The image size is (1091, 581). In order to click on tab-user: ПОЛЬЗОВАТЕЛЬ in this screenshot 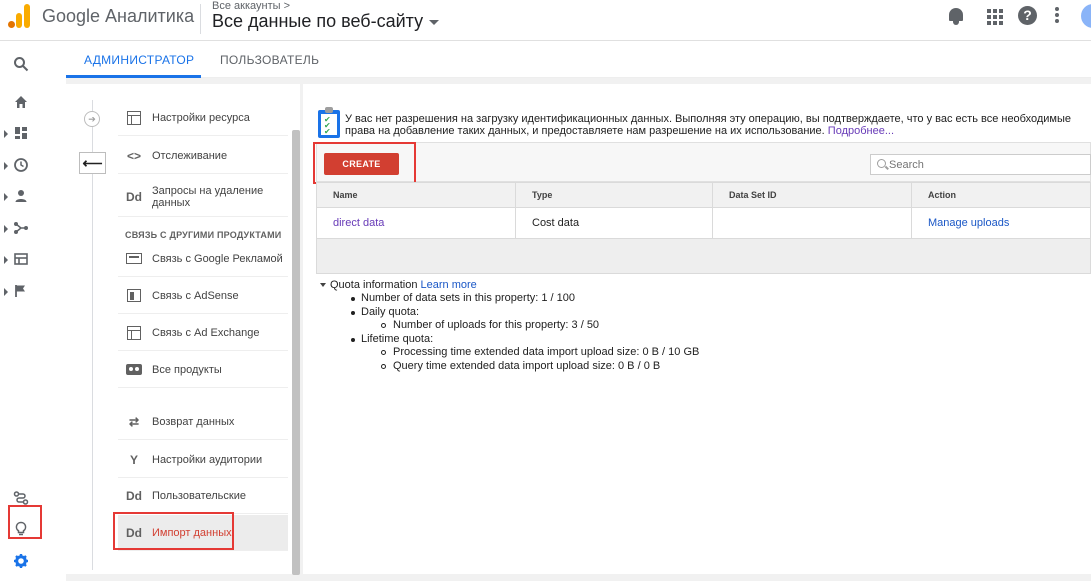, I will do `click(269, 60)`.